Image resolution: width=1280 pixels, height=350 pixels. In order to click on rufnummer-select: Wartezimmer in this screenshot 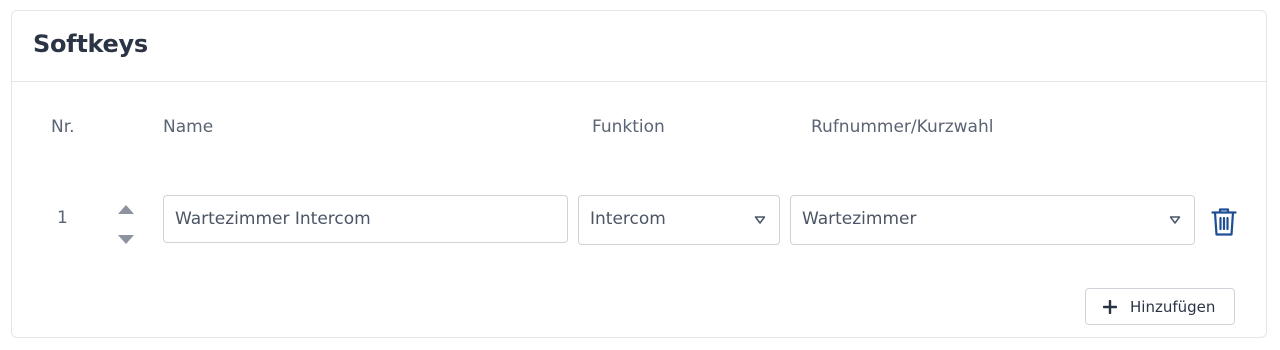, I will do `click(992, 220)`.